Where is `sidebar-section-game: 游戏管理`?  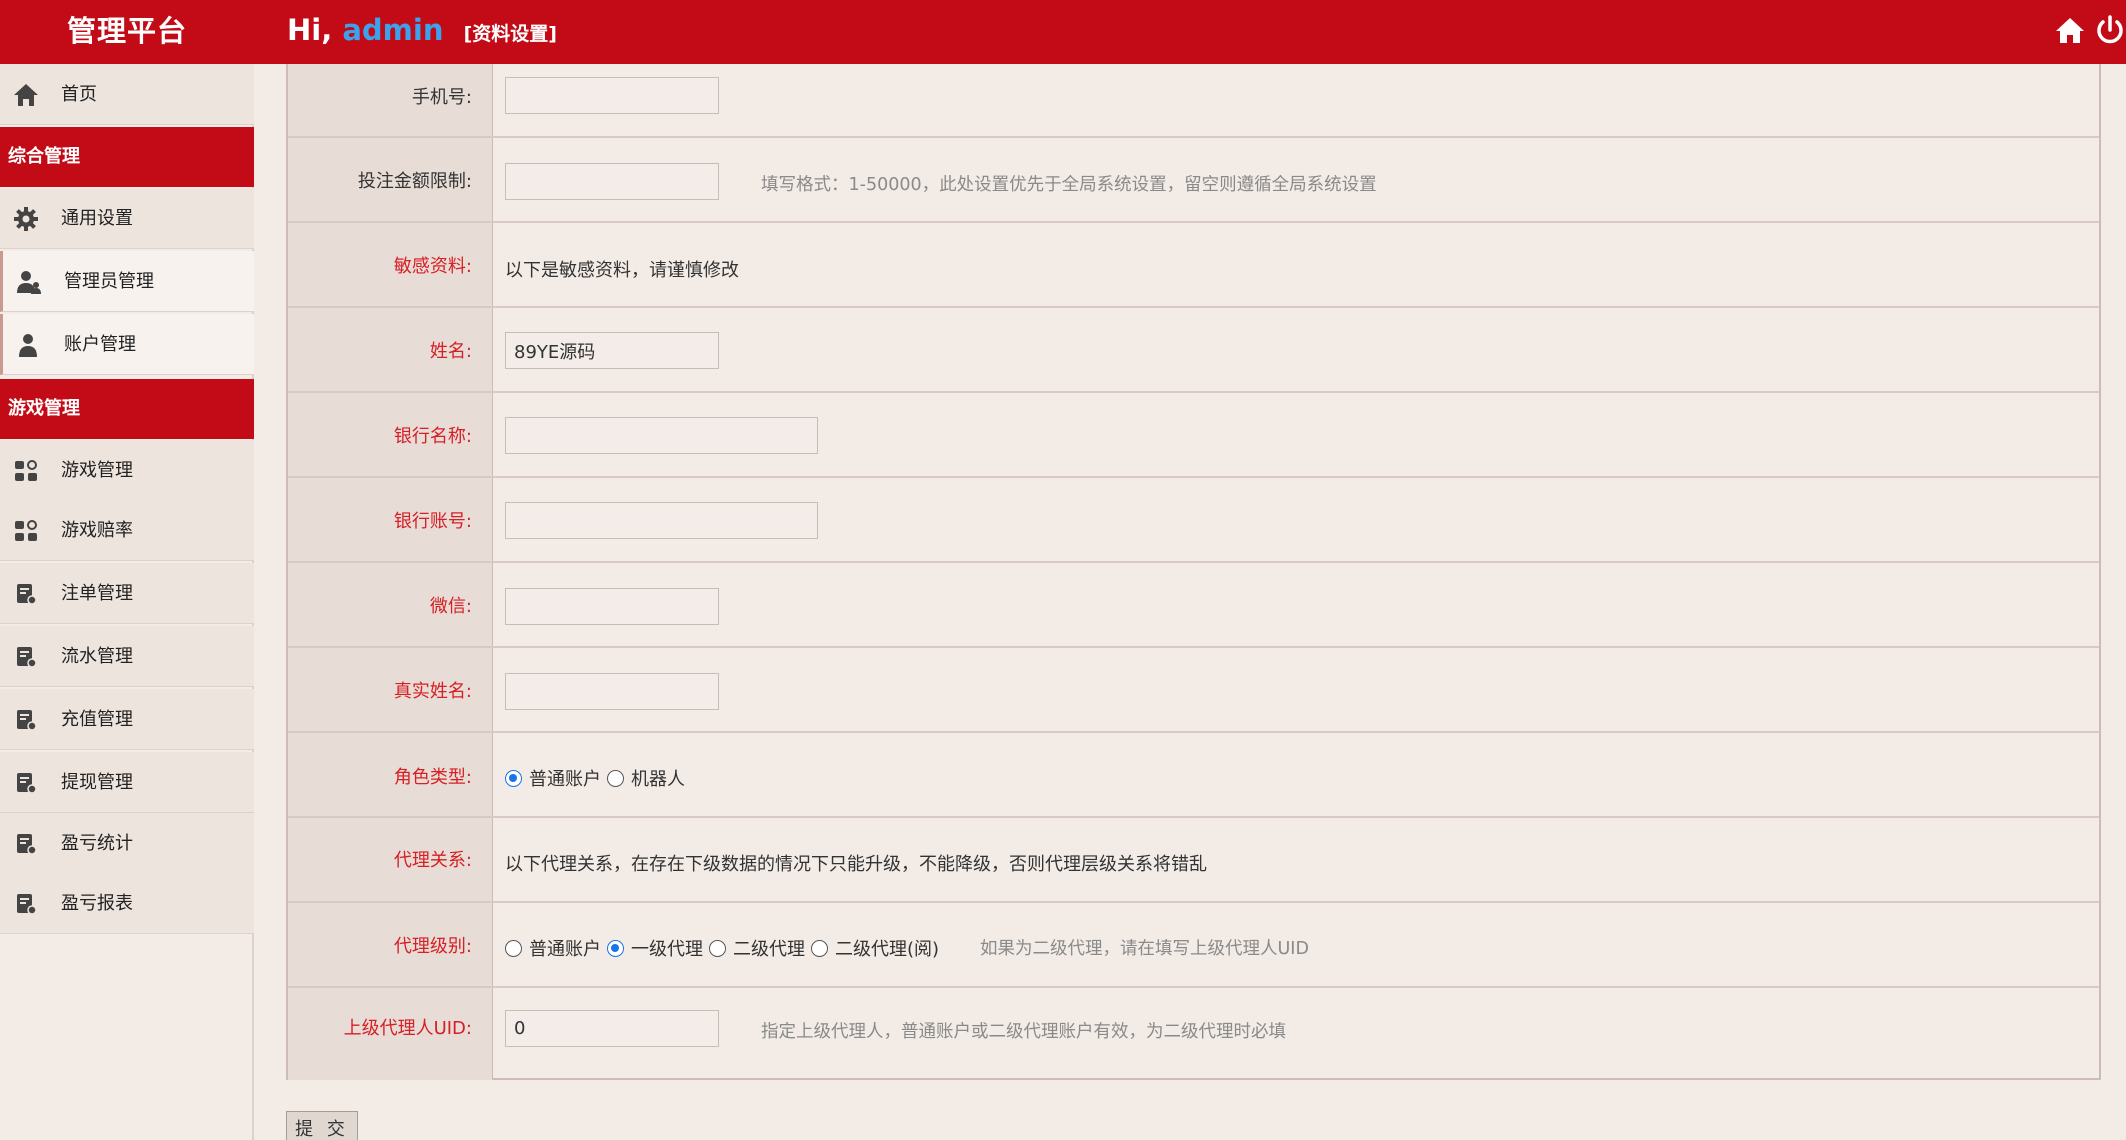
sidebar-section-game: 游戏管理 is located at coordinates (127, 409).